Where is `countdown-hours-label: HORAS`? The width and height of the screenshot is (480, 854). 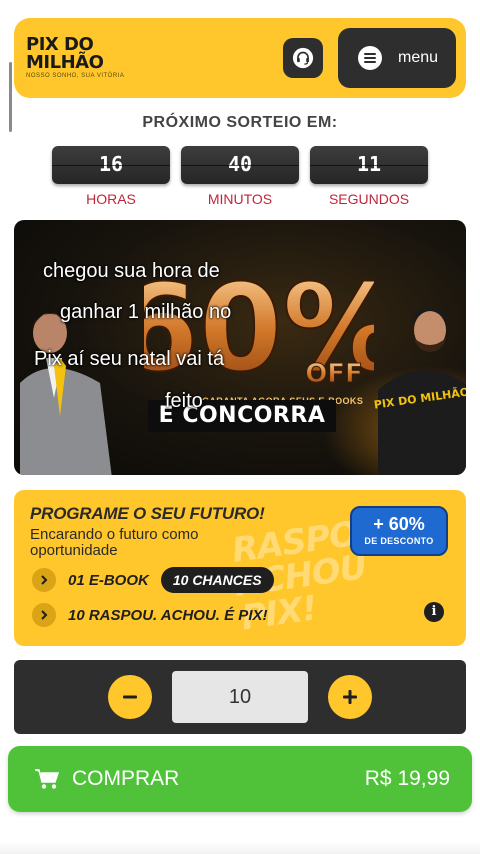 countdown-hours-label: HORAS is located at coordinates (111, 199).